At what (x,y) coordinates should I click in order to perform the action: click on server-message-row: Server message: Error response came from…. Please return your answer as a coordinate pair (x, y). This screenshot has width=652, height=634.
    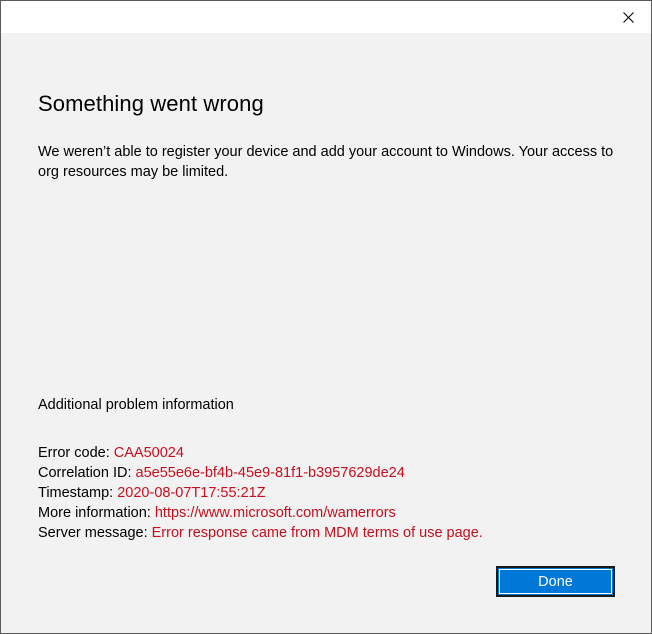
    Looking at the image, I should click on (333, 533).